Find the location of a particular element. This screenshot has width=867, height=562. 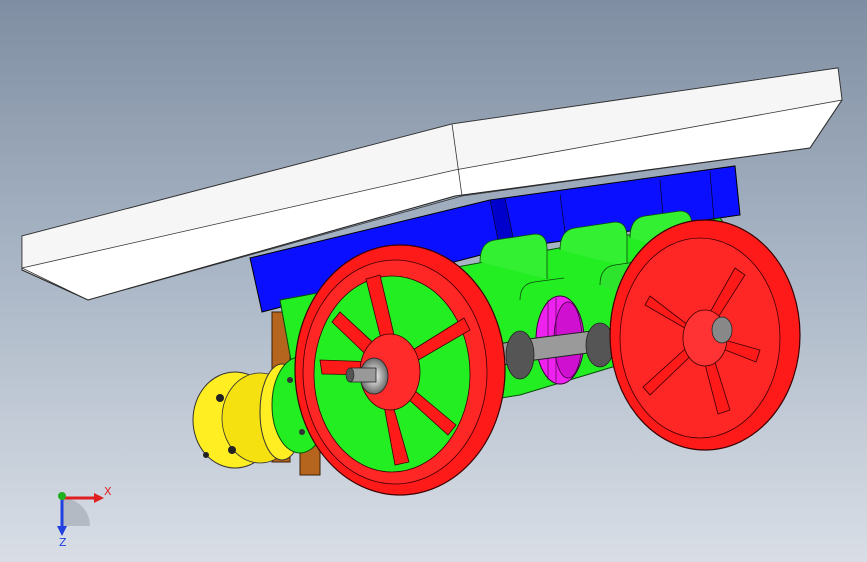

x-axis-label: X is located at coordinates (108, 491).